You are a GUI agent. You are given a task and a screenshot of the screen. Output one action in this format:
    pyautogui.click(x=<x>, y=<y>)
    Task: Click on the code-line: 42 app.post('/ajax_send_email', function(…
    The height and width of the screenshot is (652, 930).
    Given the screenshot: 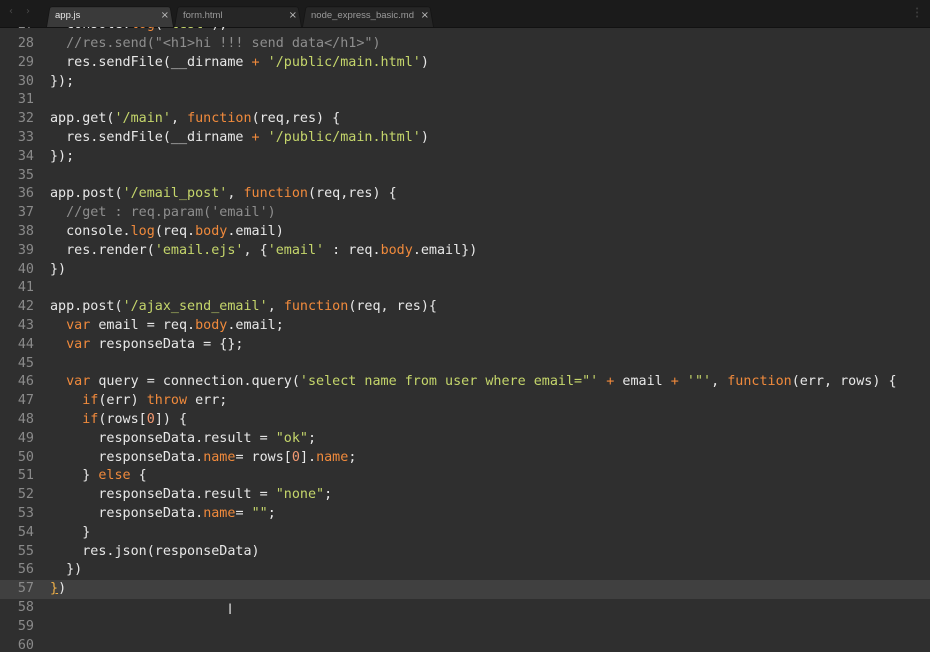 What is the action you would take?
    pyautogui.click(x=465, y=307)
    